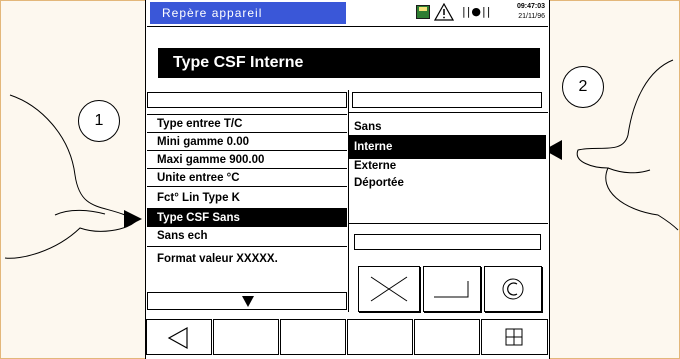  I want to click on clock: 09:47:03 21/11/96, so click(526, 12).